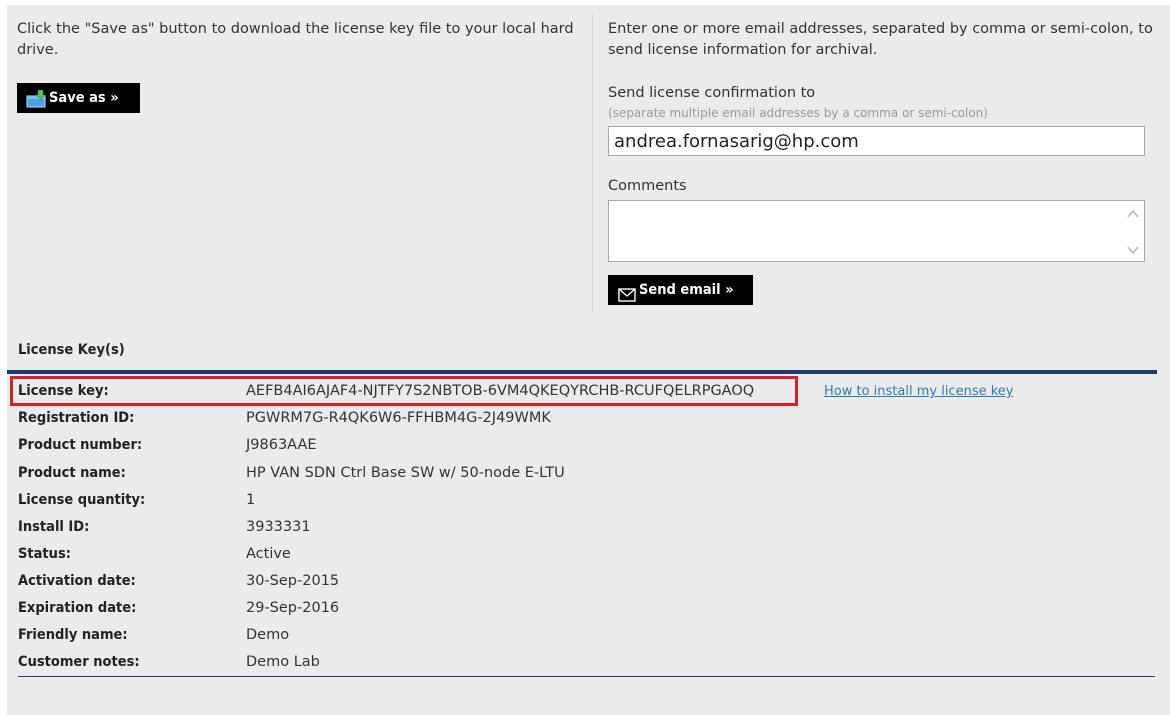 This screenshot has width=1170, height=715. Describe the element at coordinates (44, 554) in the screenshot. I see `status-label: Status:` at that location.